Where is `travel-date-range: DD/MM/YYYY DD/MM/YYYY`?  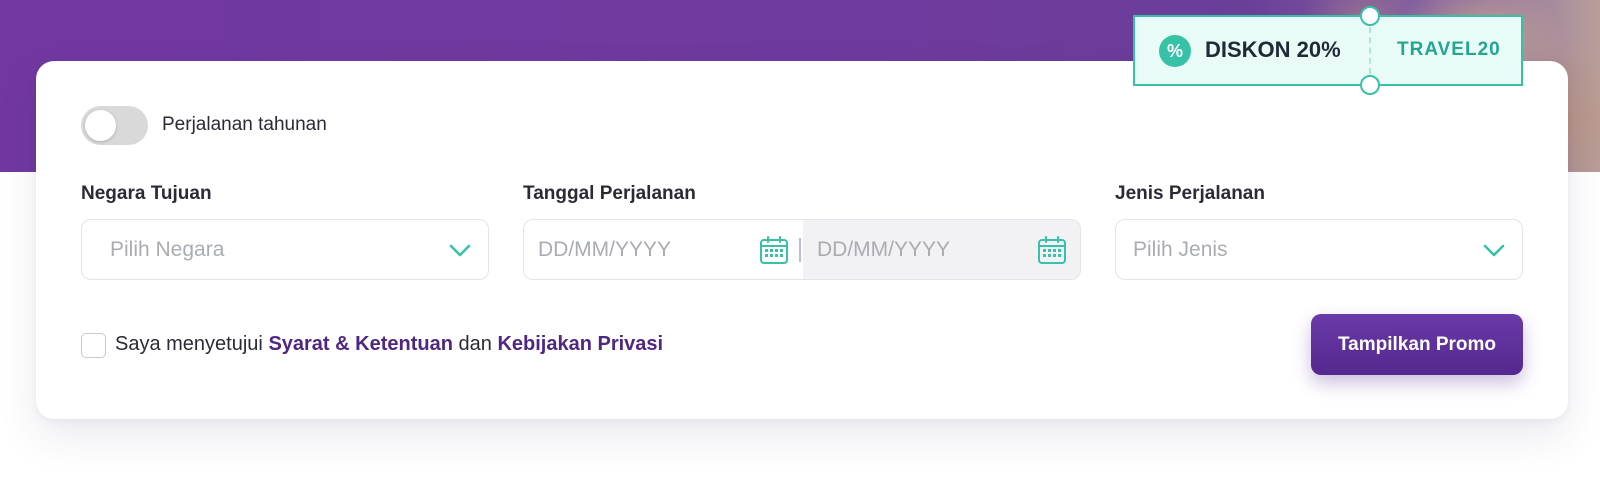
travel-date-range: DD/MM/YYYY DD/MM/YYYY is located at coordinates (802, 249).